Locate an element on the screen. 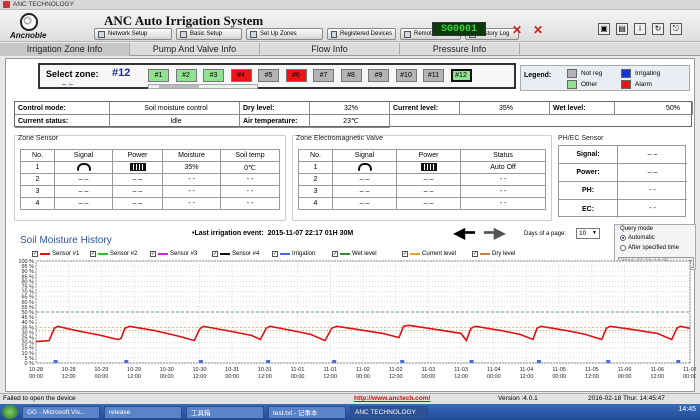 This screenshot has height=420, width=700. disconnect-icon: ✕ is located at coordinates (517, 30).